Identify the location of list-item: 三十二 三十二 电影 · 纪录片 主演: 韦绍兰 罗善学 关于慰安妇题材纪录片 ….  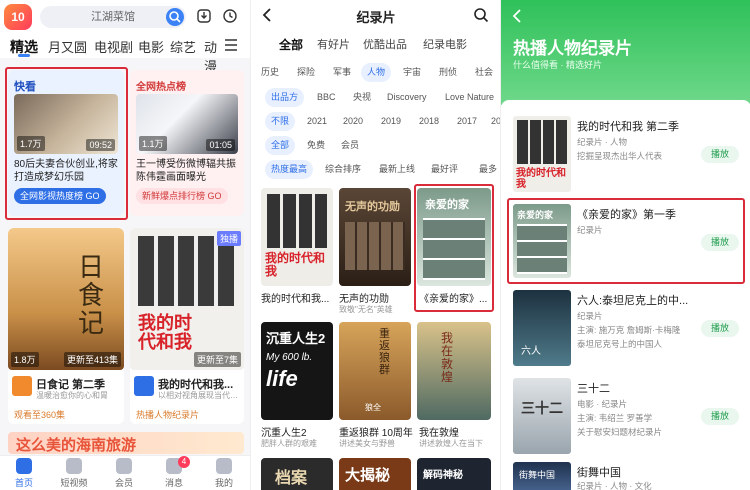
(625, 420).